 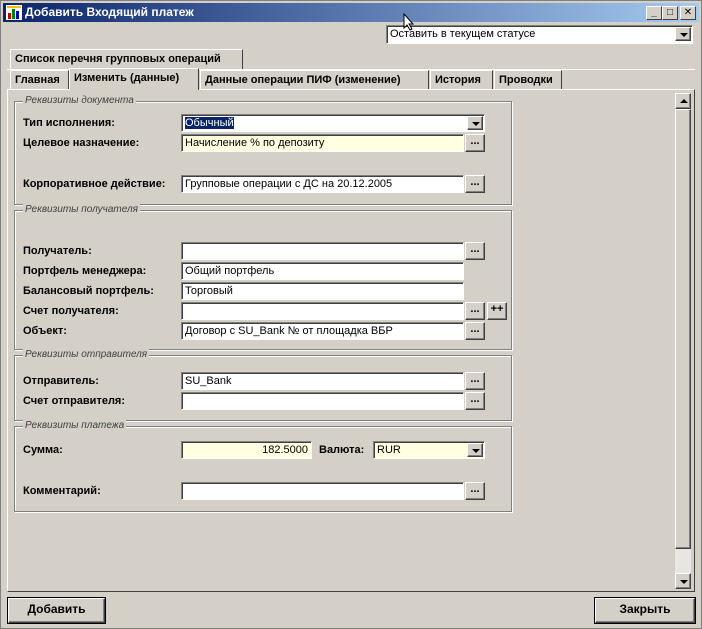 What do you see at coordinates (43, 450) in the screenshot?
I see `amount-label: Сумма:` at bounding box center [43, 450].